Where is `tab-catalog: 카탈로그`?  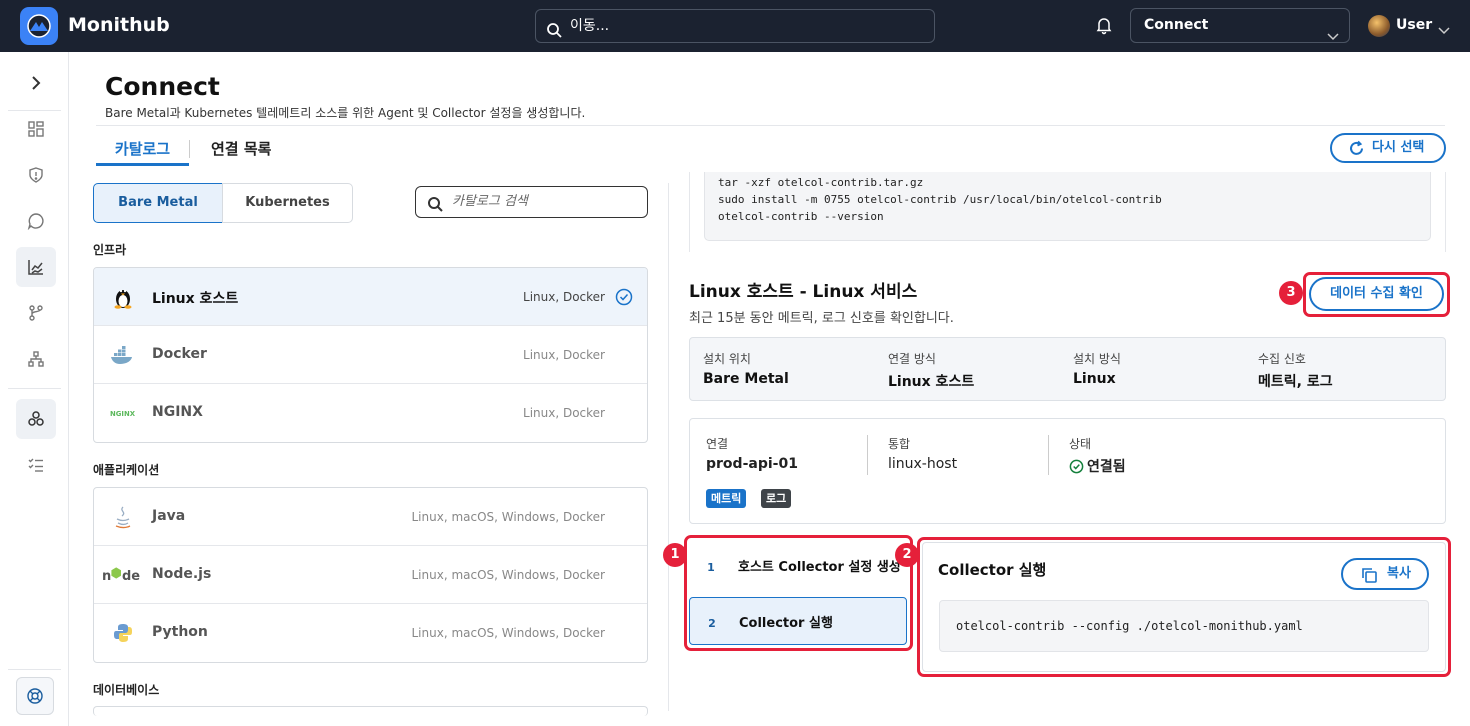
tab-catalog: 카탈로그 is located at coordinates (142, 152).